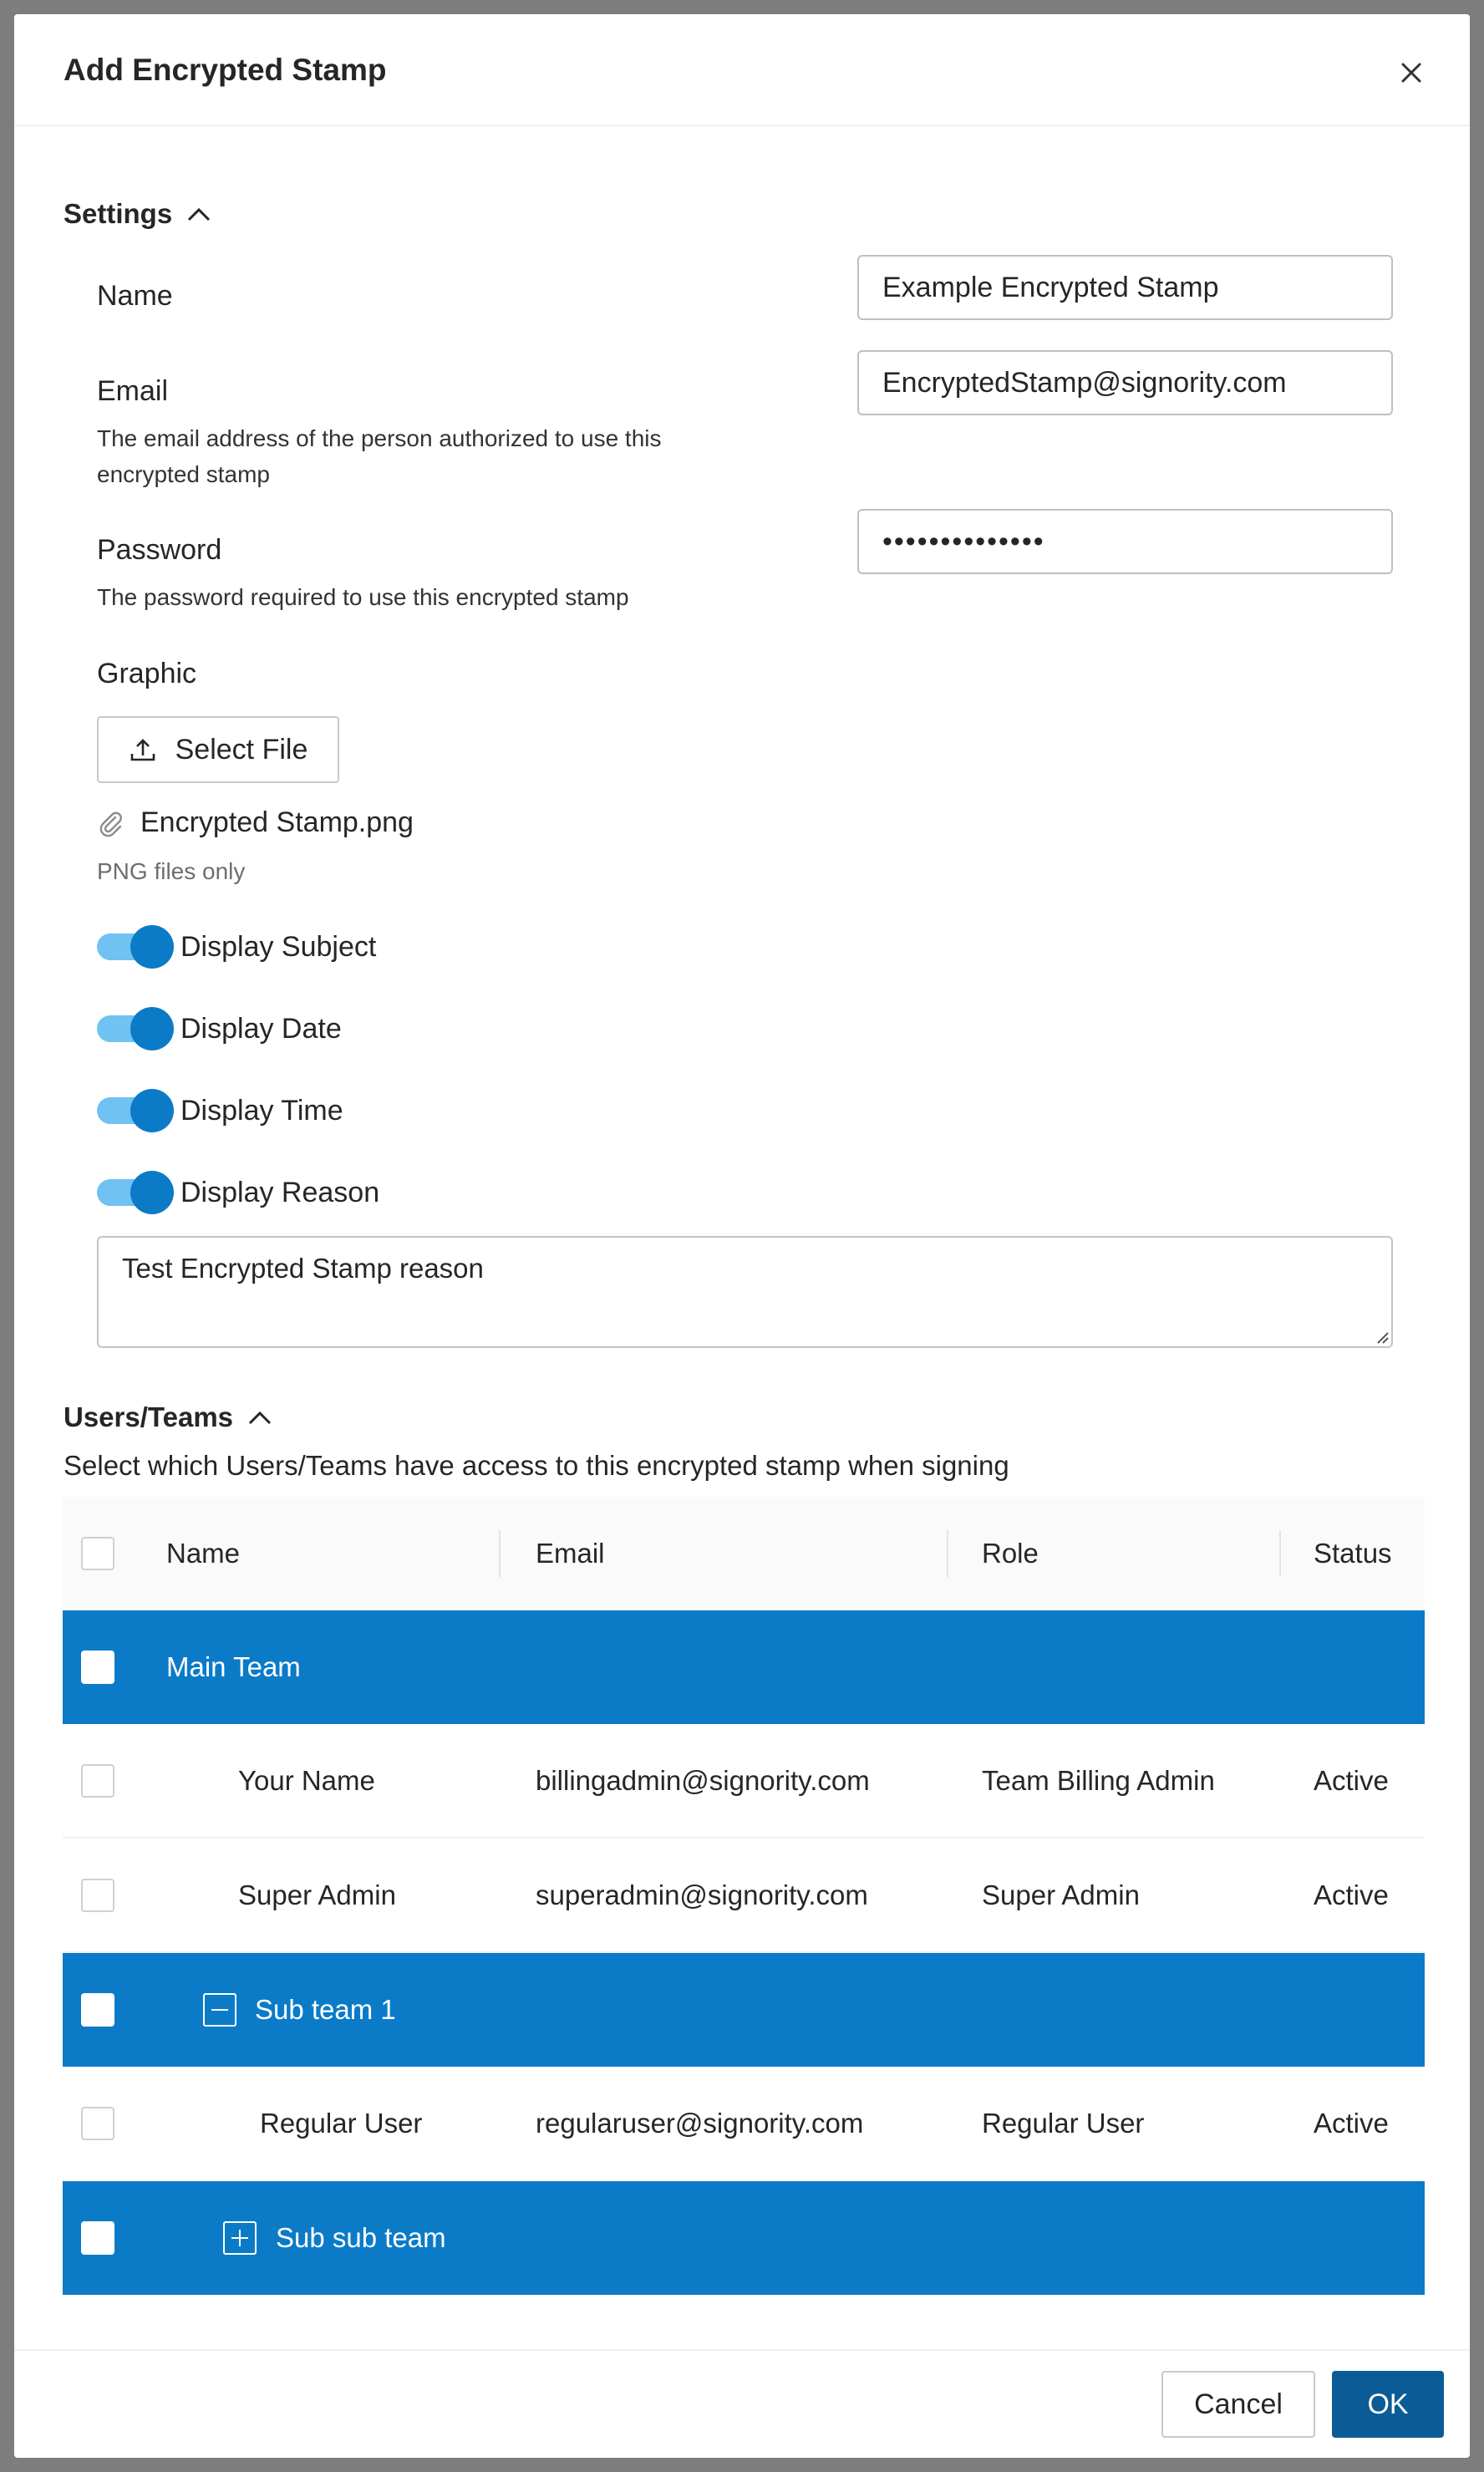 The width and height of the screenshot is (1484, 2472). I want to click on collapse-icon, so click(219, 2010).